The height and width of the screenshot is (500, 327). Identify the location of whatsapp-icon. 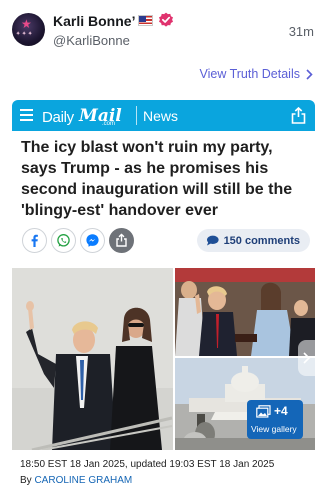
(63, 240).